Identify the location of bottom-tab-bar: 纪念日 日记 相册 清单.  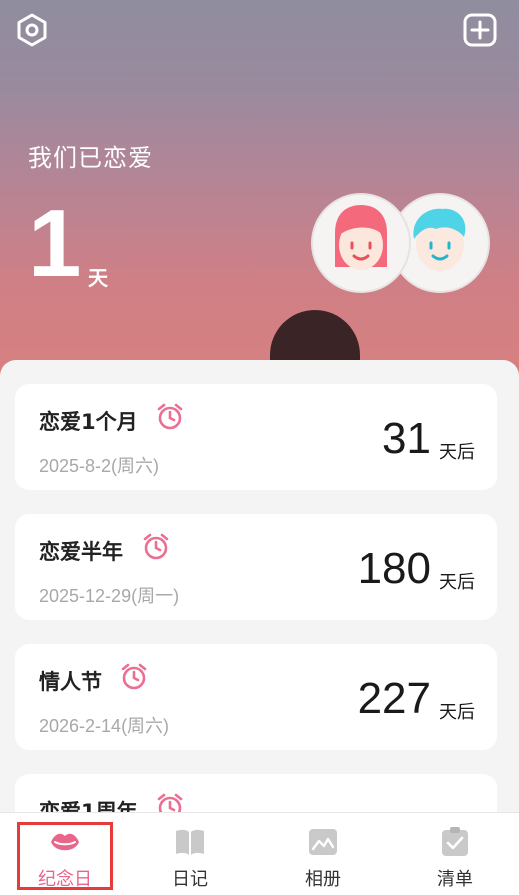
(259, 853).